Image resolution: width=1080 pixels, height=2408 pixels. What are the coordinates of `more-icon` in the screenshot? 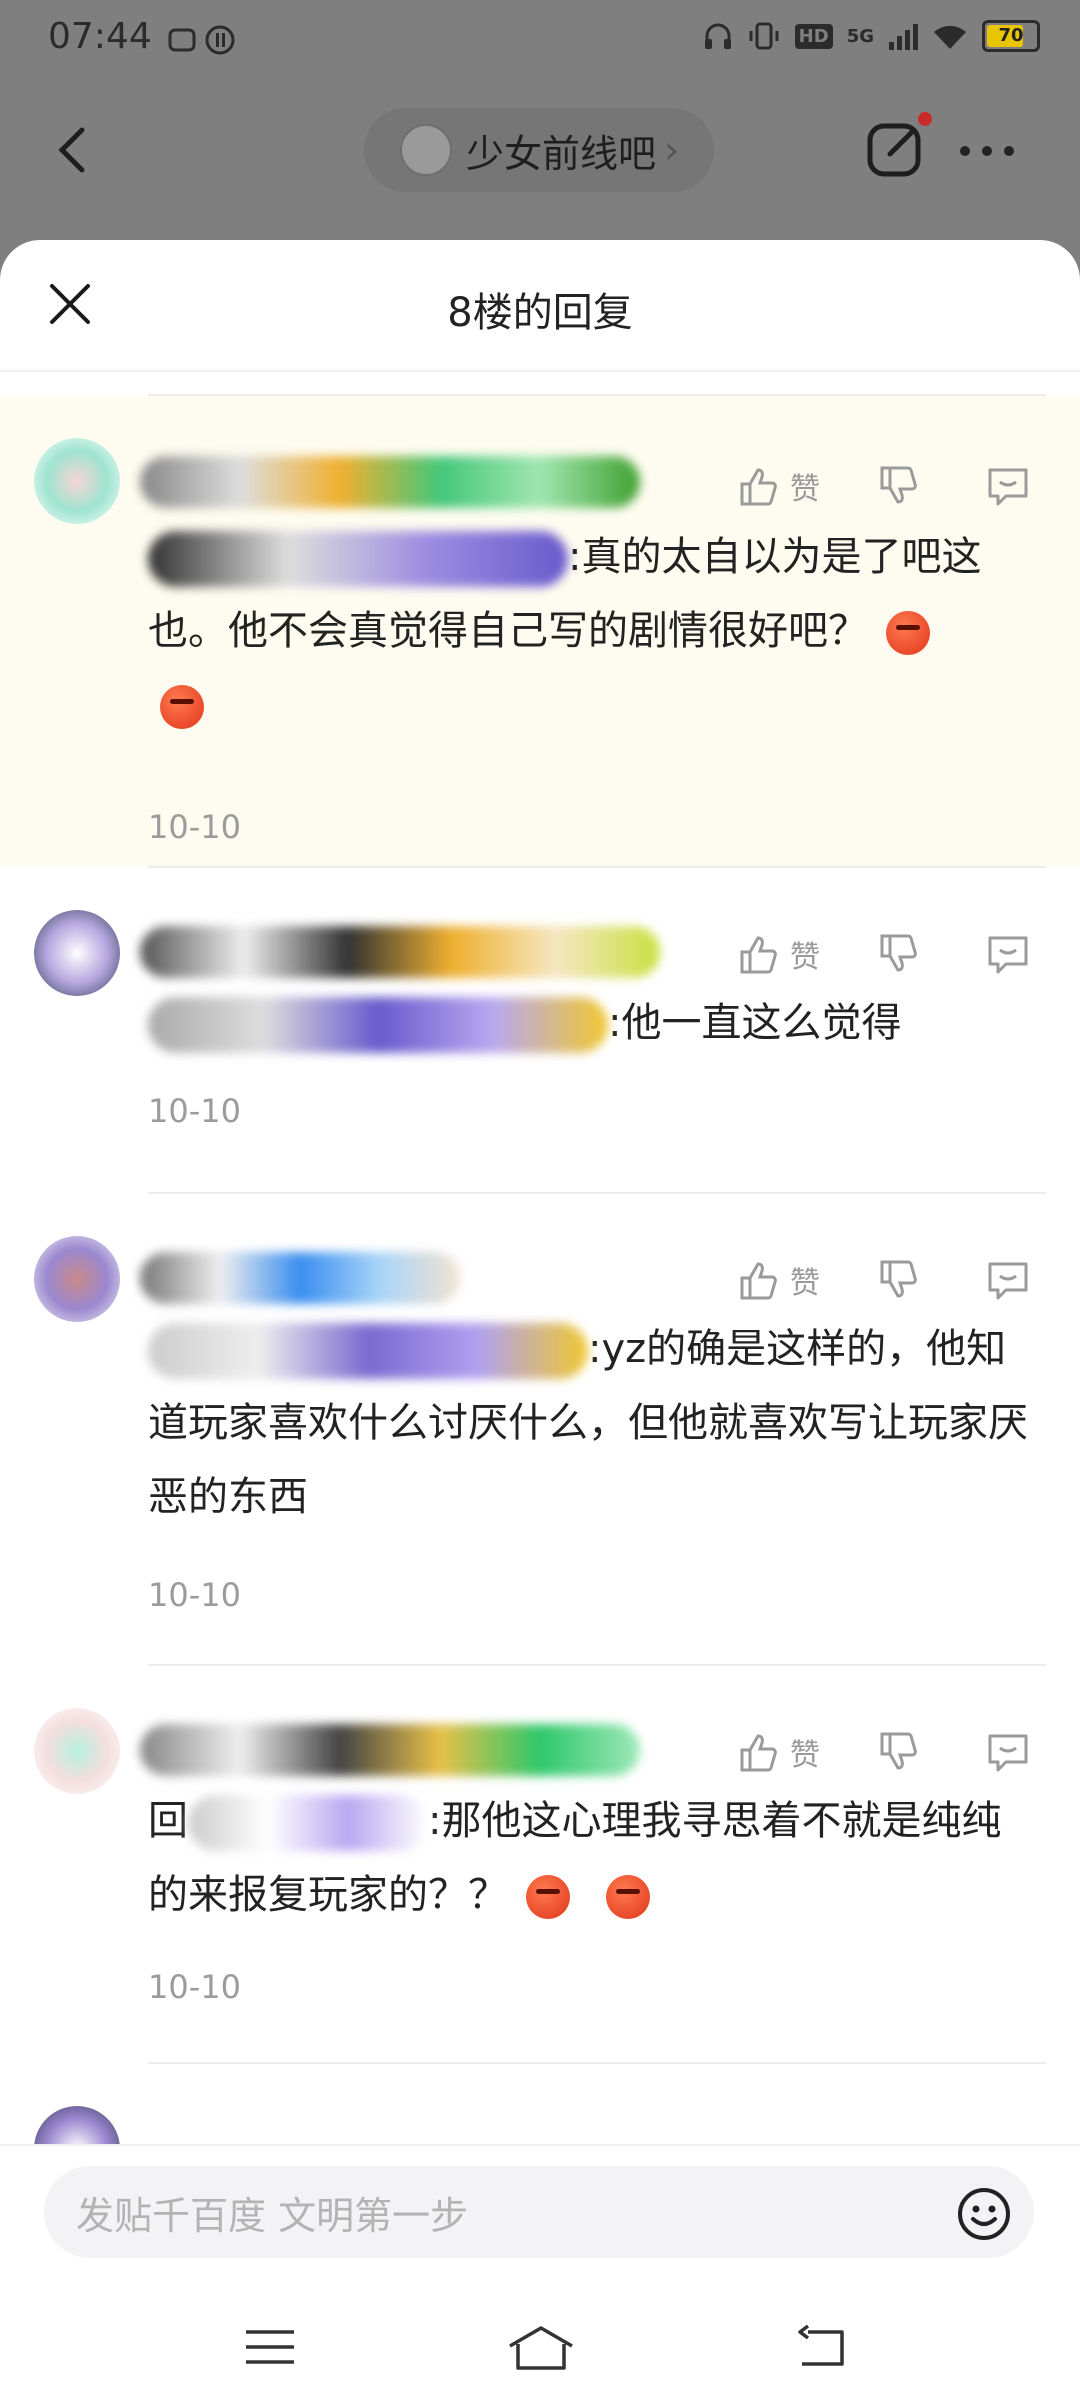 It's located at (995, 151).